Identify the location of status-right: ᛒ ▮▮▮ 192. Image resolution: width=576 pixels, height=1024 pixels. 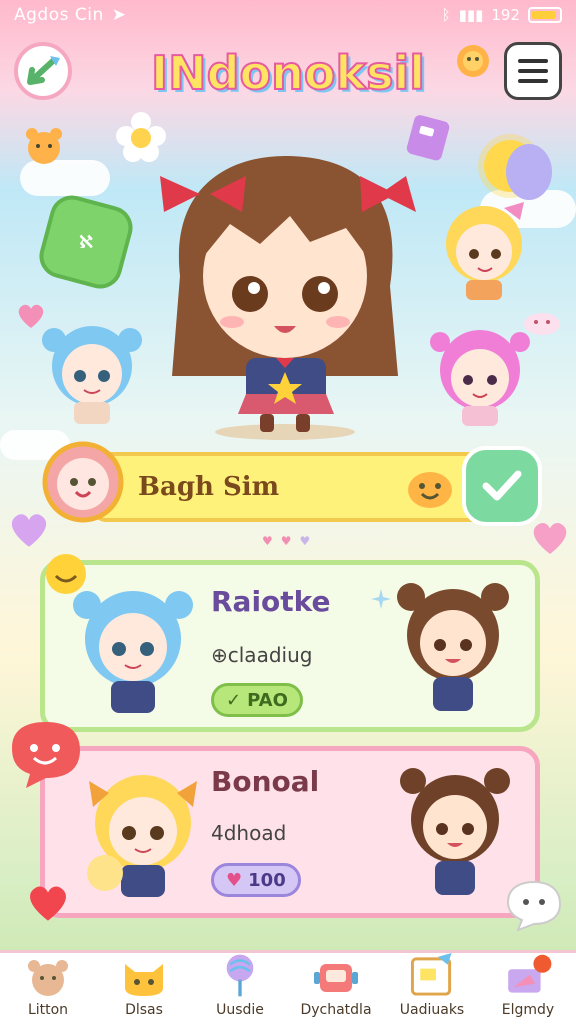
(502, 15).